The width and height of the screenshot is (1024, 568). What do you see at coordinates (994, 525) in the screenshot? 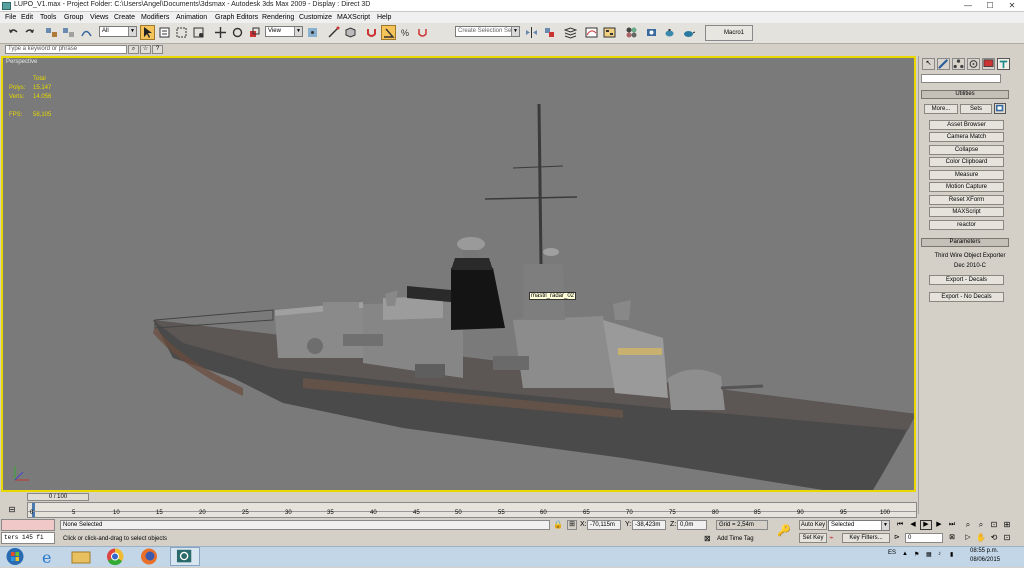
I see `zoom-extents-icon: ⊡` at bounding box center [994, 525].